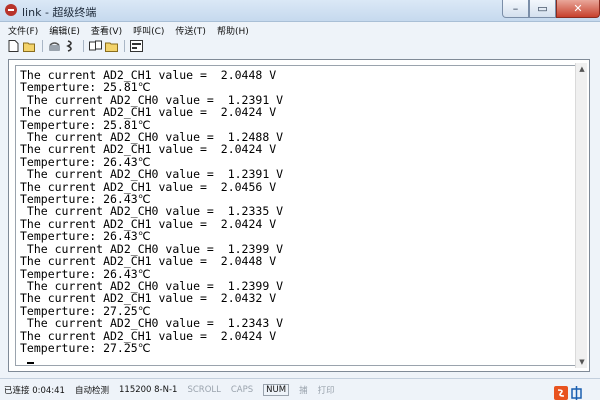 Image resolution: width=600 pixels, height=400 pixels. I want to click on watermark-logo-icon, so click(568, 393).